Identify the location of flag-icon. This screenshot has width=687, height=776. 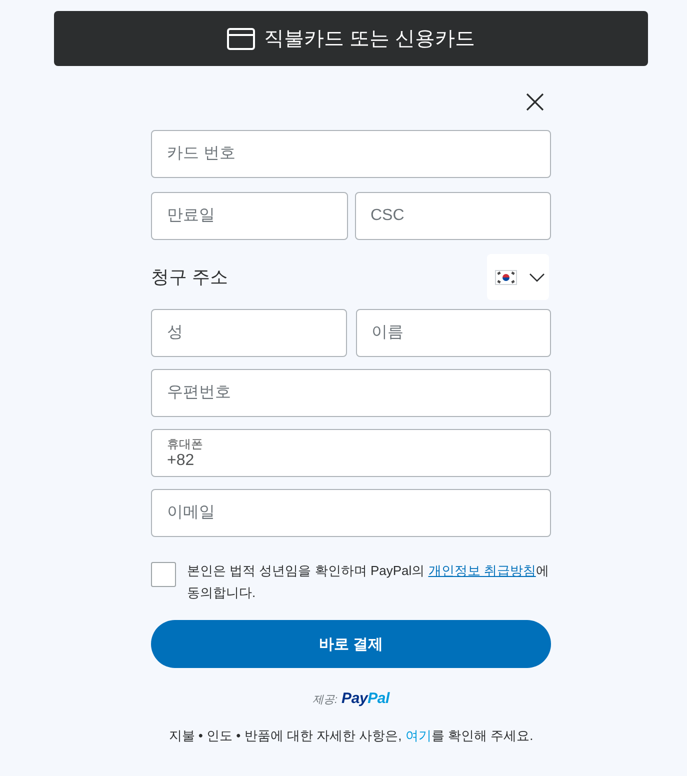
(506, 277).